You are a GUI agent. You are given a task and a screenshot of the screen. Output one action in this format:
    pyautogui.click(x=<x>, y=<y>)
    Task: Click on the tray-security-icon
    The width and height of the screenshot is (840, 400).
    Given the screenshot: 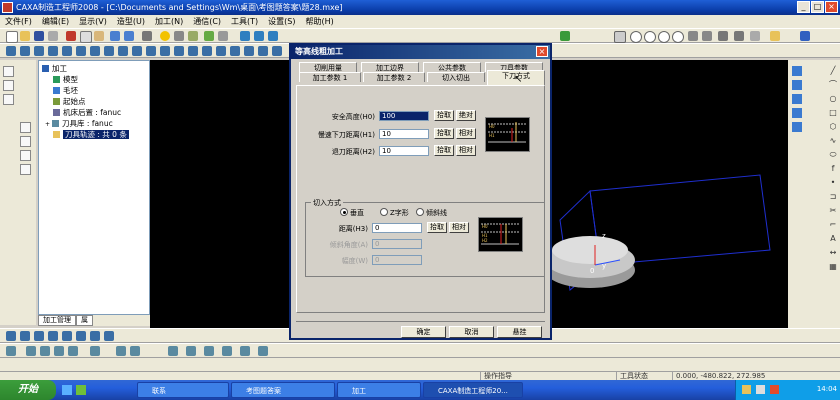 What is the action you would take?
    pyautogui.click(x=774, y=389)
    